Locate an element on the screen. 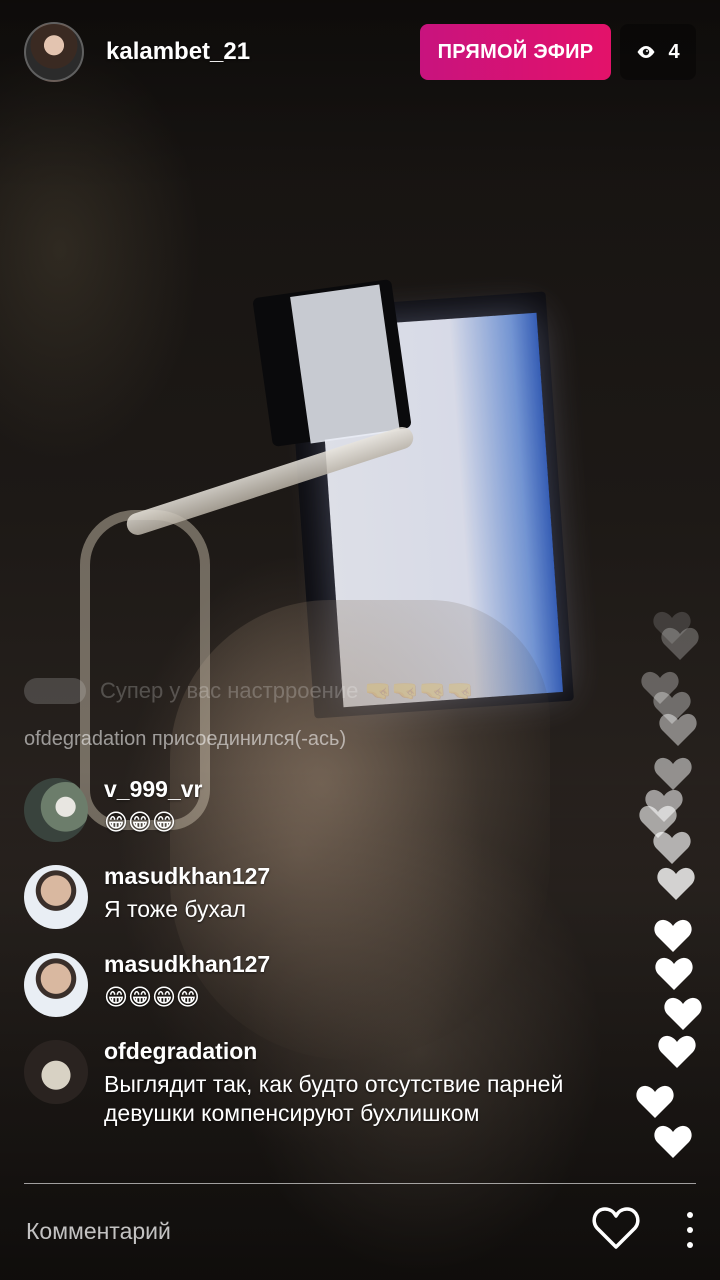  live-badge: ПРЯМОЙ ЭФИР is located at coordinates (515, 52).